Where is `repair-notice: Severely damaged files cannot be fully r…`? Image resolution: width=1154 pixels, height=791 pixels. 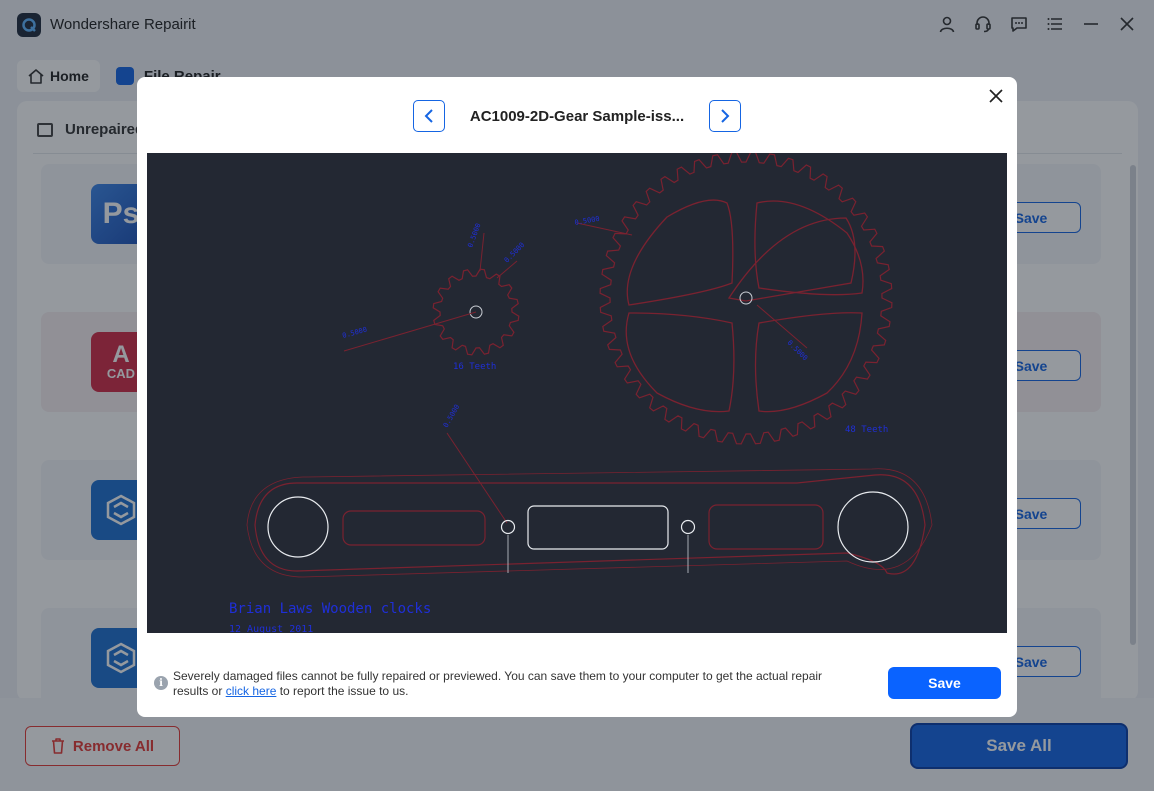 repair-notice: Severely damaged files cannot be fully r… is located at coordinates (513, 684).